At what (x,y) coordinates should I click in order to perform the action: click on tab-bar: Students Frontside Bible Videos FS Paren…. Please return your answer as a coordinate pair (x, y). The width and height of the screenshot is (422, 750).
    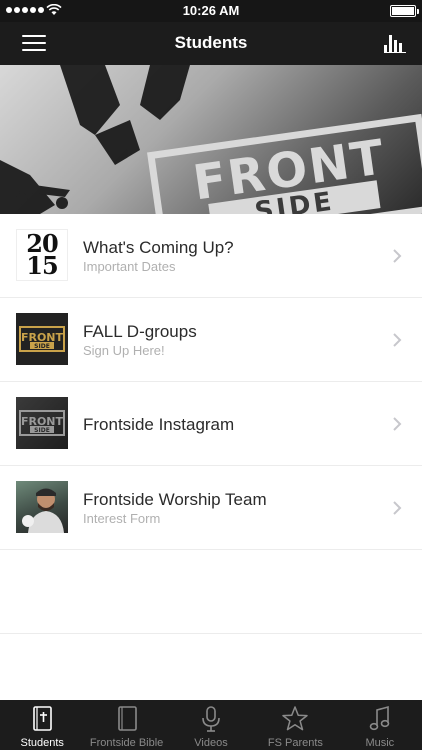
    Looking at the image, I should click on (211, 725).